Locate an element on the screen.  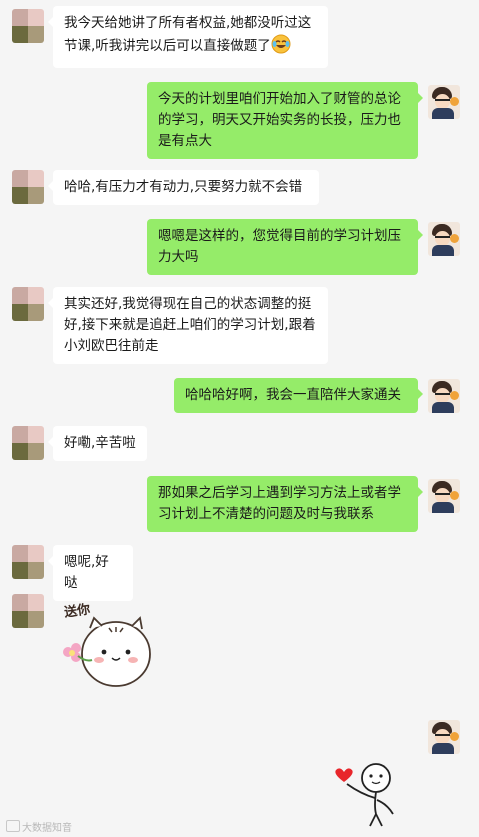
message-row: 送你 is located at coordinates (239, 646).